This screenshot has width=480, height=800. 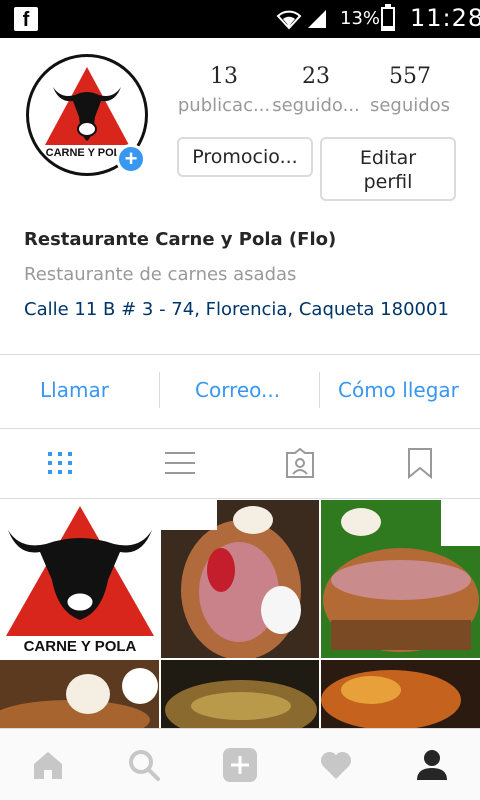 I want to click on profile-icon, so click(x=432, y=765).